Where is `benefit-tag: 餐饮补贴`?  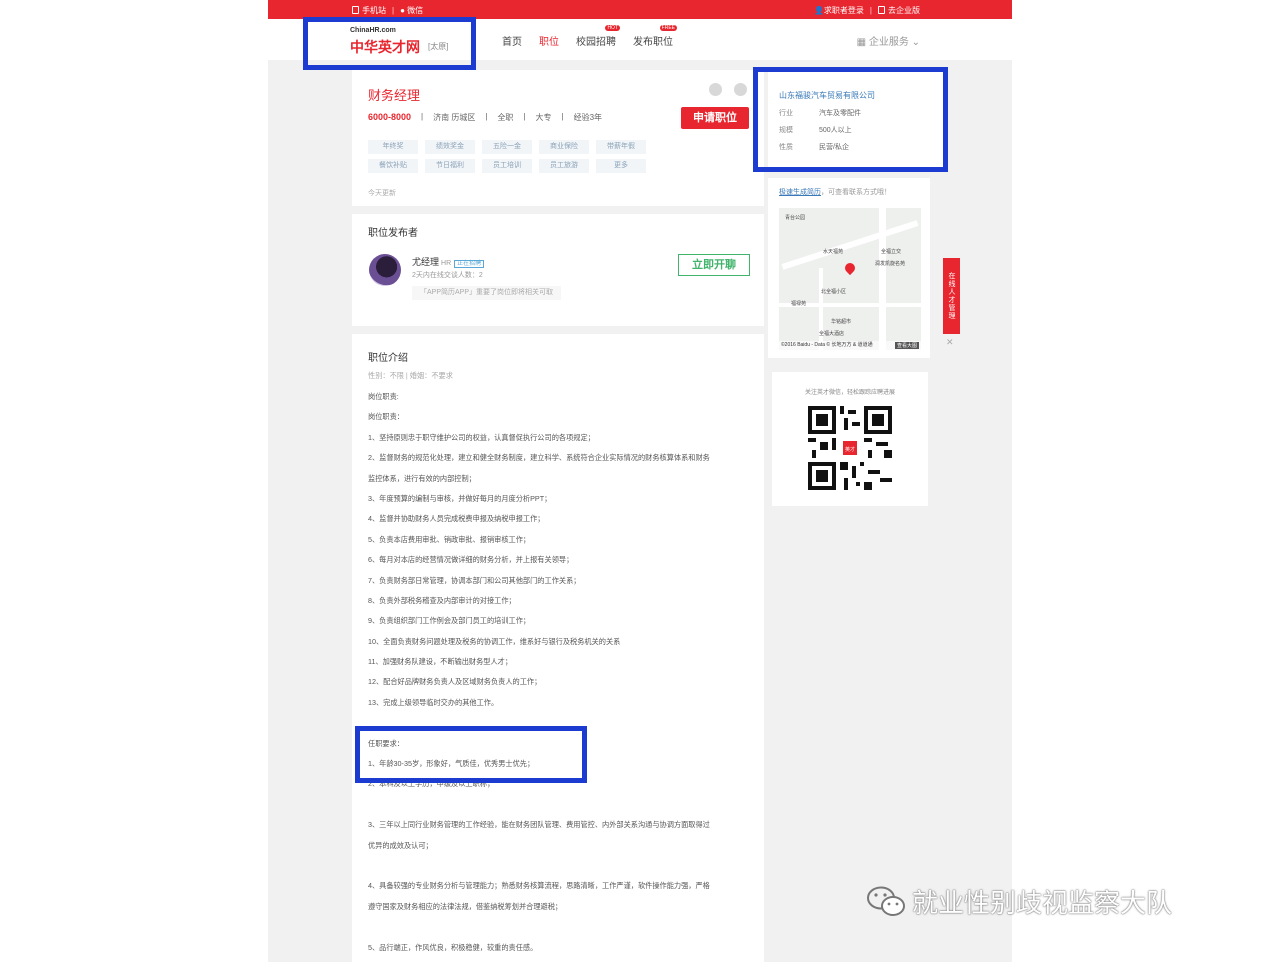
benefit-tag: 餐饮补贴 is located at coordinates (393, 166).